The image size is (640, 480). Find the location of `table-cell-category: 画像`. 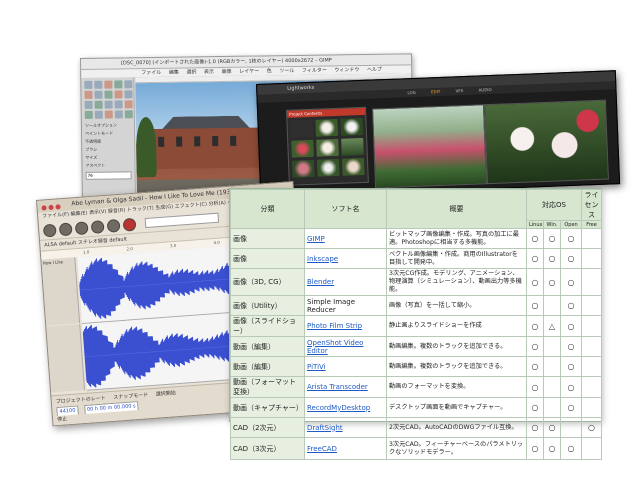

table-cell-category: 画像 is located at coordinates (267, 258).